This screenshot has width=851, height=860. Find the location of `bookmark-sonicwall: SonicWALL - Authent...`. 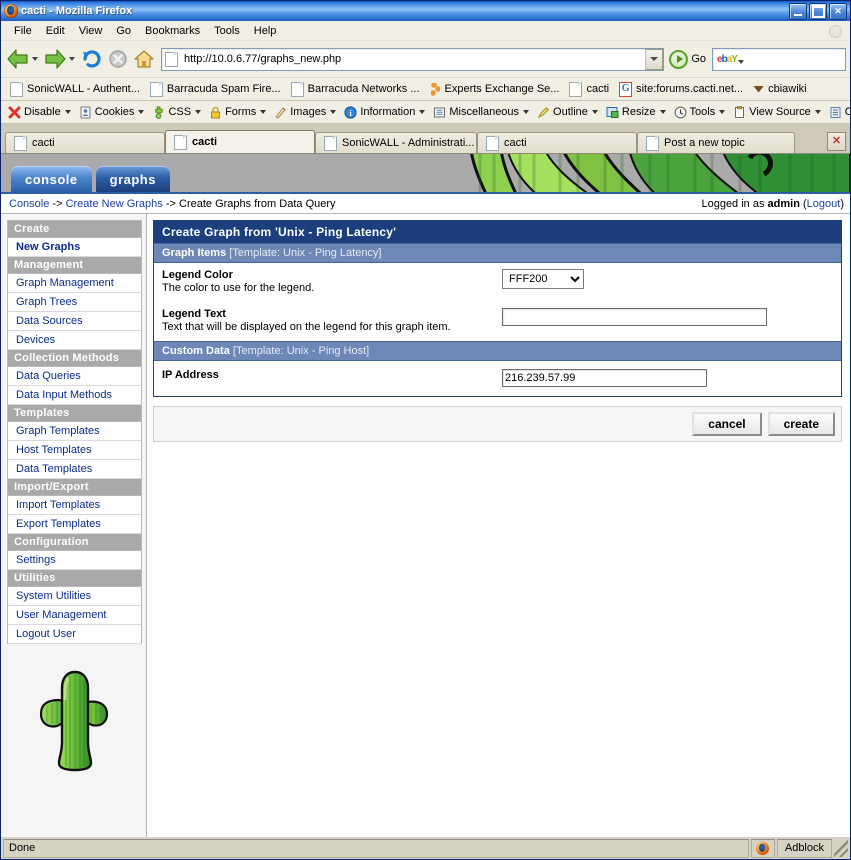

bookmark-sonicwall: SonicWALL - Authent... is located at coordinates (75, 89).